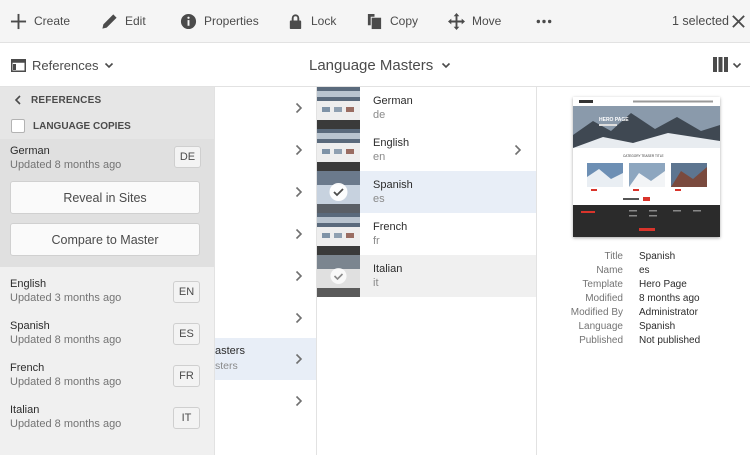  Describe the element at coordinates (40, 21) in the screenshot. I see `create-button: Create` at that location.